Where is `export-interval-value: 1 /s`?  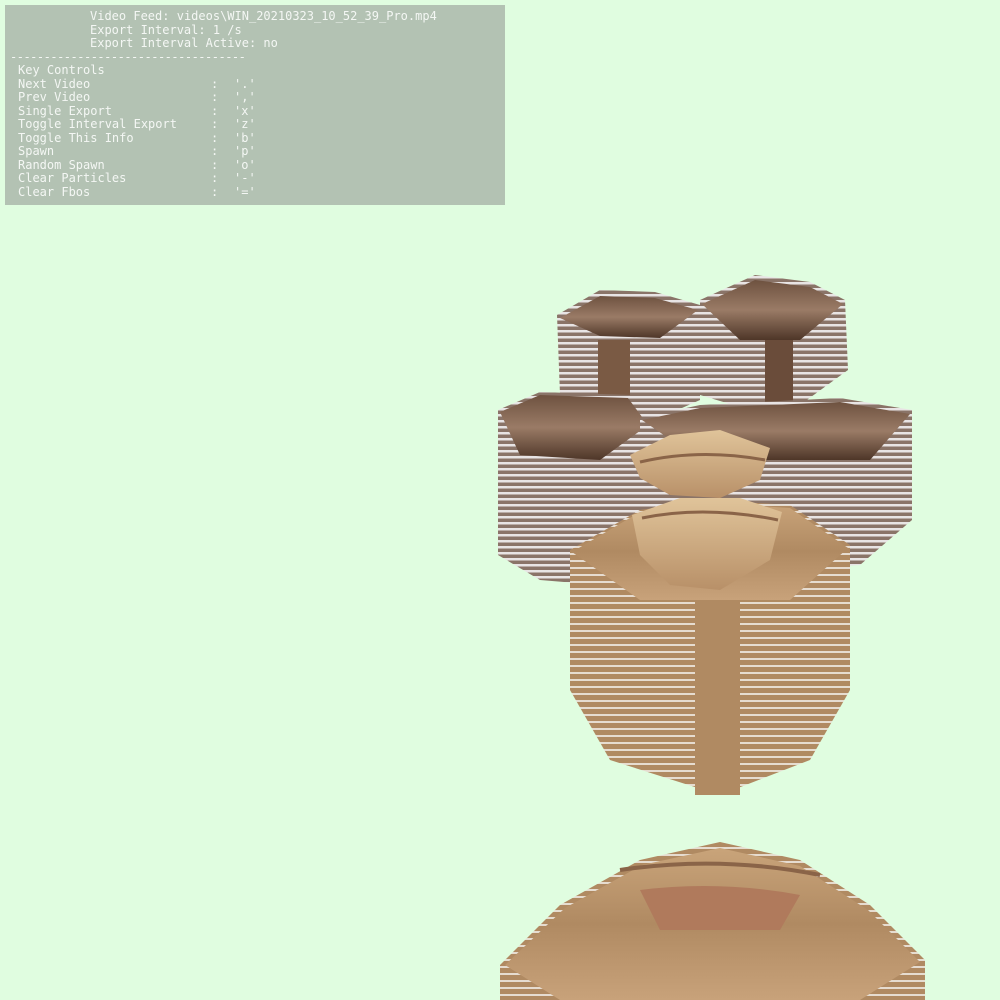 export-interval-value: 1 /s is located at coordinates (227, 29).